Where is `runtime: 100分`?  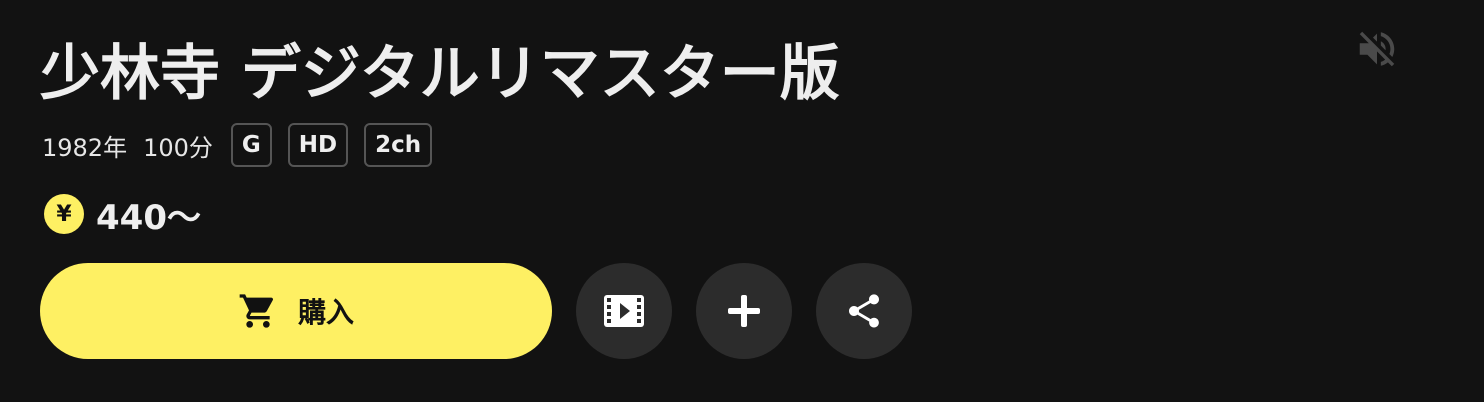
runtime: 100分 is located at coordinates (178, 147).